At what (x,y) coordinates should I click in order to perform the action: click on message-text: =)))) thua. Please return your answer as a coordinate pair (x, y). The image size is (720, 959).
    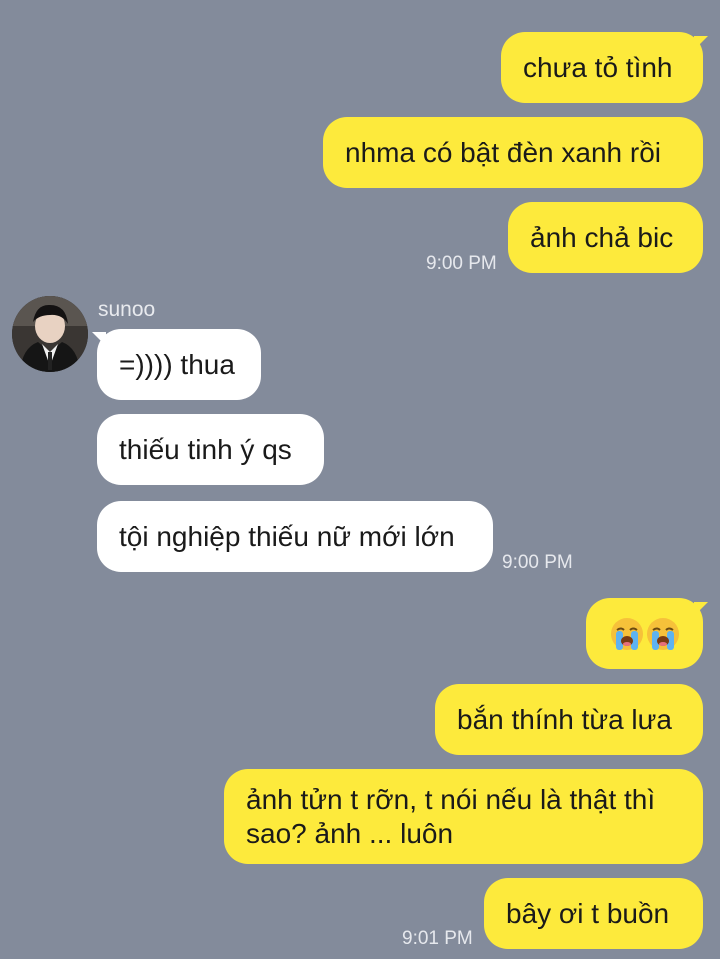
    Looking at the image, I should click on (177, 364).